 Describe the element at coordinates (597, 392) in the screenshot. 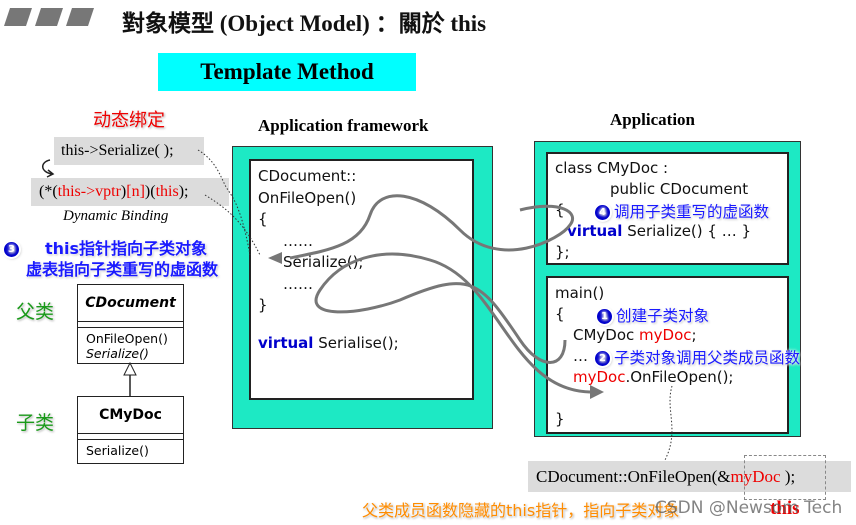

I see `arrowhead-icon` at that location.